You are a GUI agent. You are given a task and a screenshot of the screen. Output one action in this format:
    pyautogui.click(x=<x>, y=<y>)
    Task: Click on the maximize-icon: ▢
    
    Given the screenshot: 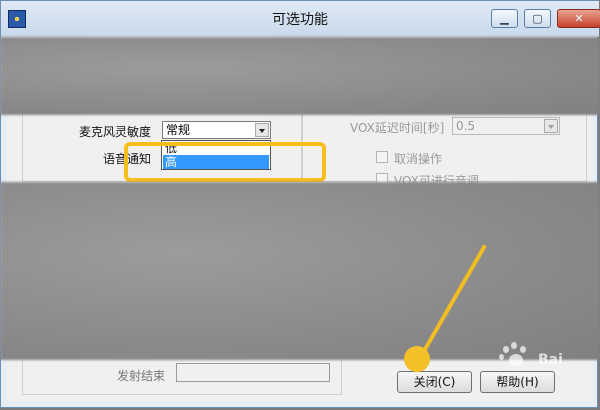 What is the action you would take?
    pyautogui.click(x=537, y=18)
    